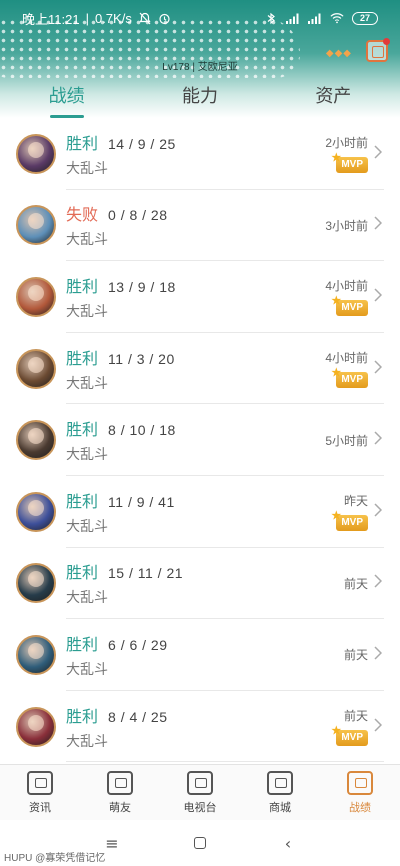 The height and width of the screenshot is (866, 400). Describe the element at coordinates (82, 216) in the screenshot. I see `match-result: 失败` at that location.